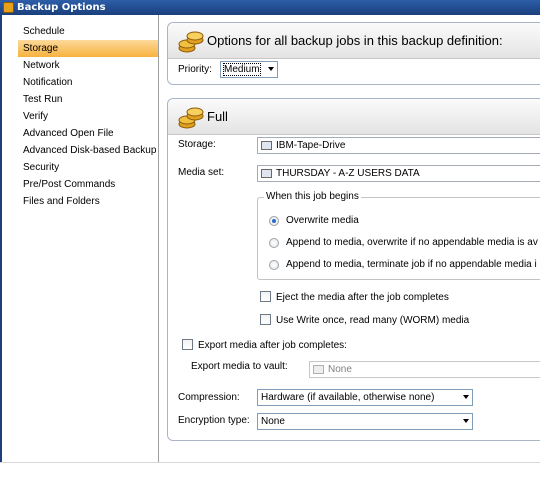 The width and height of the screenshot is (540, 477). What do you see at coordinates (88, 167) in the screenshot?
I see `sidebar-item-security: Security` at bounding box center [88, 167].